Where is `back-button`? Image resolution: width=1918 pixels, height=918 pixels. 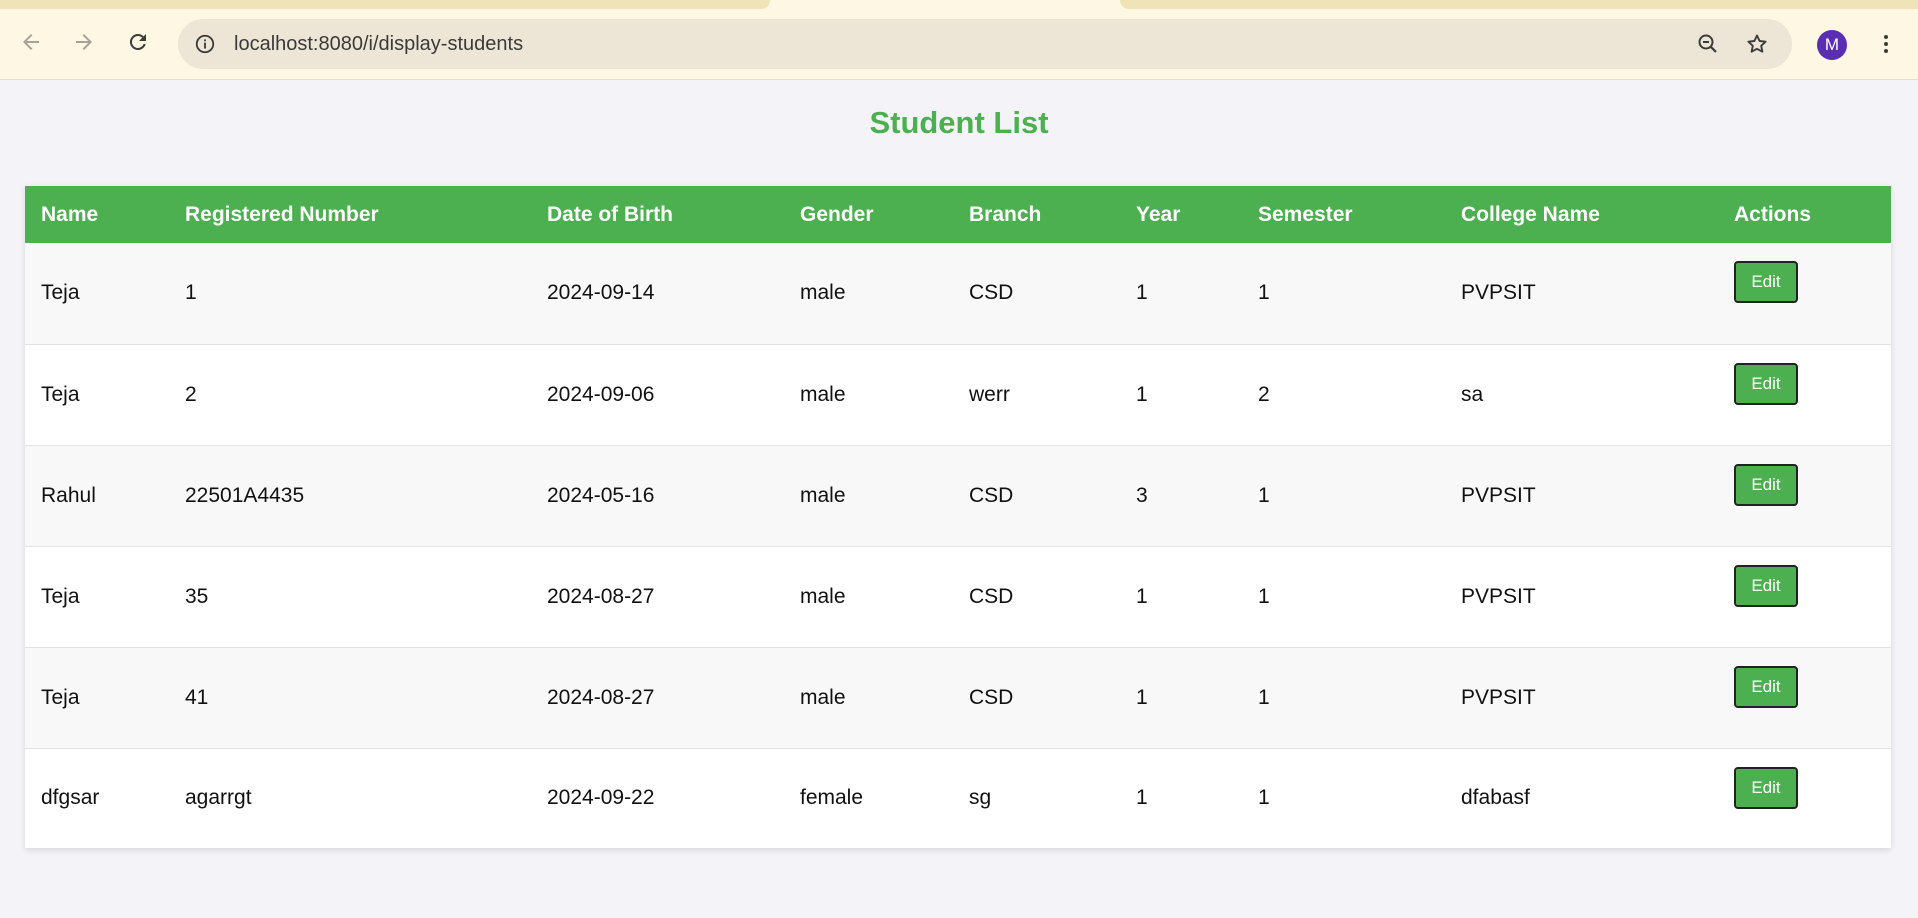
back-button is located at coordinates (31, 44).